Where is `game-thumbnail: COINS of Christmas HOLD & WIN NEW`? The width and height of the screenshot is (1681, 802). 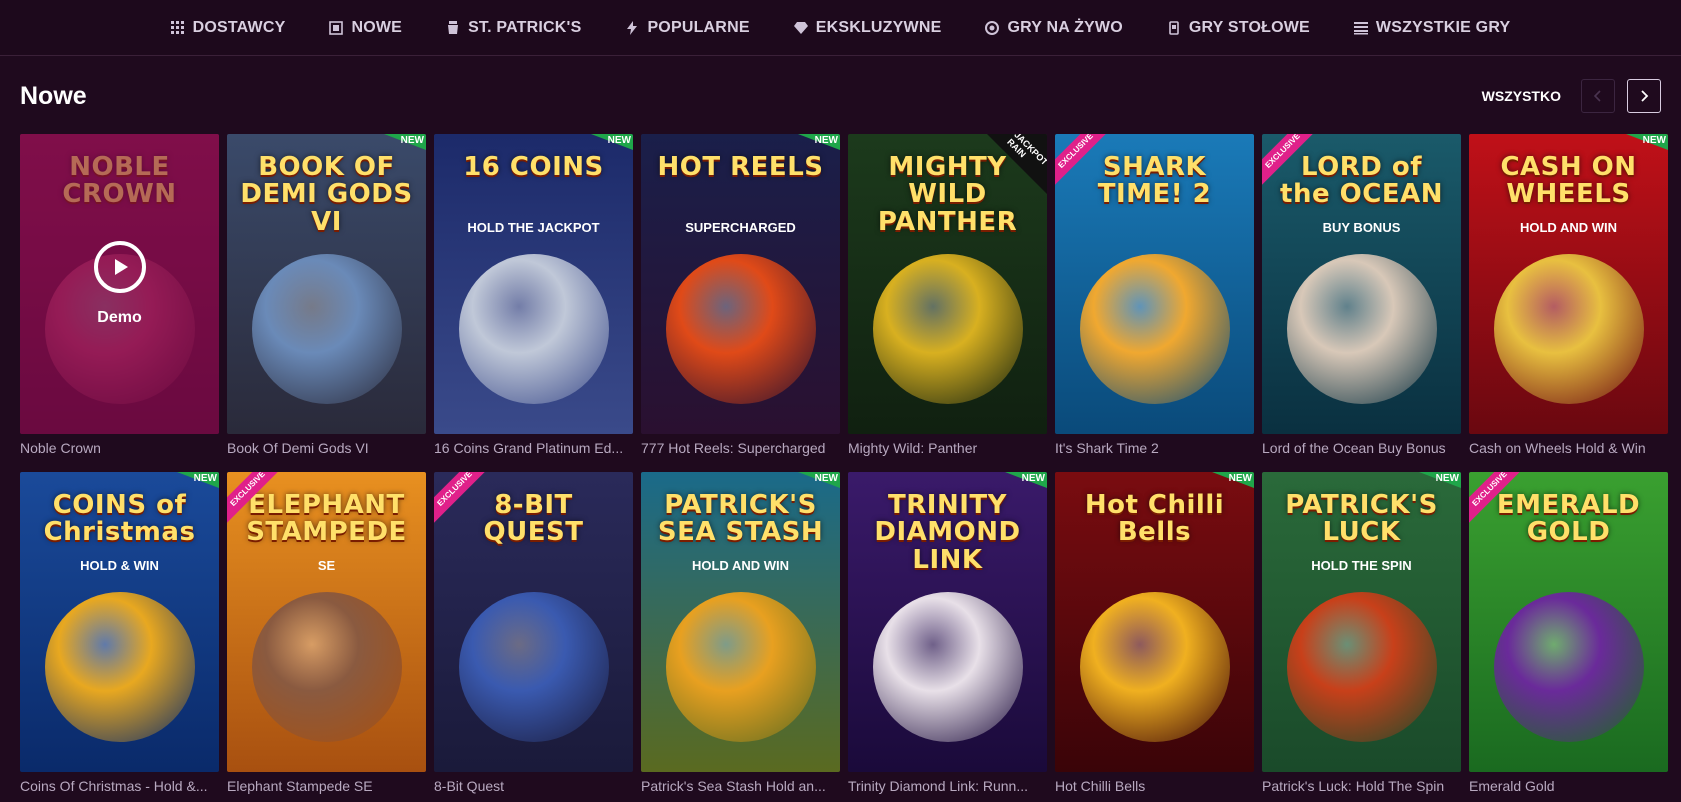 game-thumbnail: COINS of Christmas HOLD & WIN NEW is located at coordinates (119, 622).